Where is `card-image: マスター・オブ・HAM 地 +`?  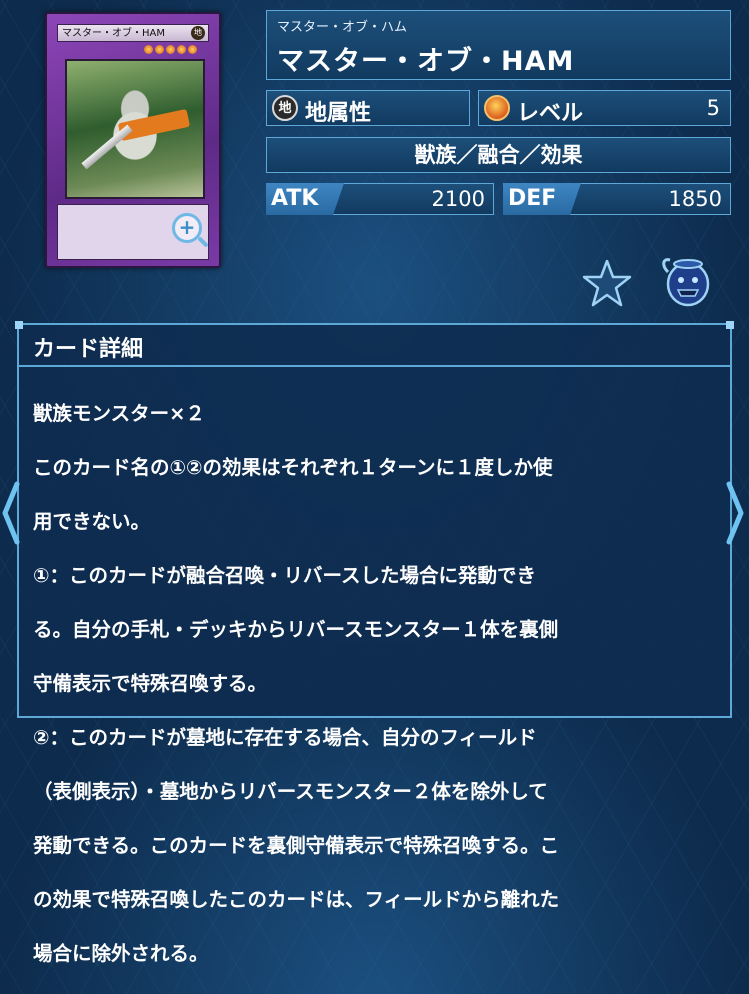
card-image: マスター・オブ・HAM 地 + is located at coordinates (133, 140).